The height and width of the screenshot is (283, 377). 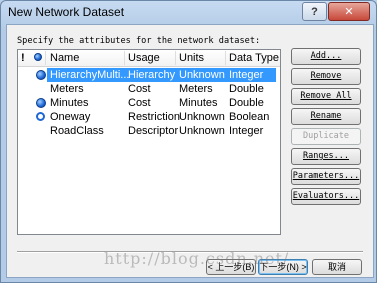 What do you see at coordinates (326, 116) in the screenshot?
I see `rename-button: Rename` at bounding box center [326, 116].